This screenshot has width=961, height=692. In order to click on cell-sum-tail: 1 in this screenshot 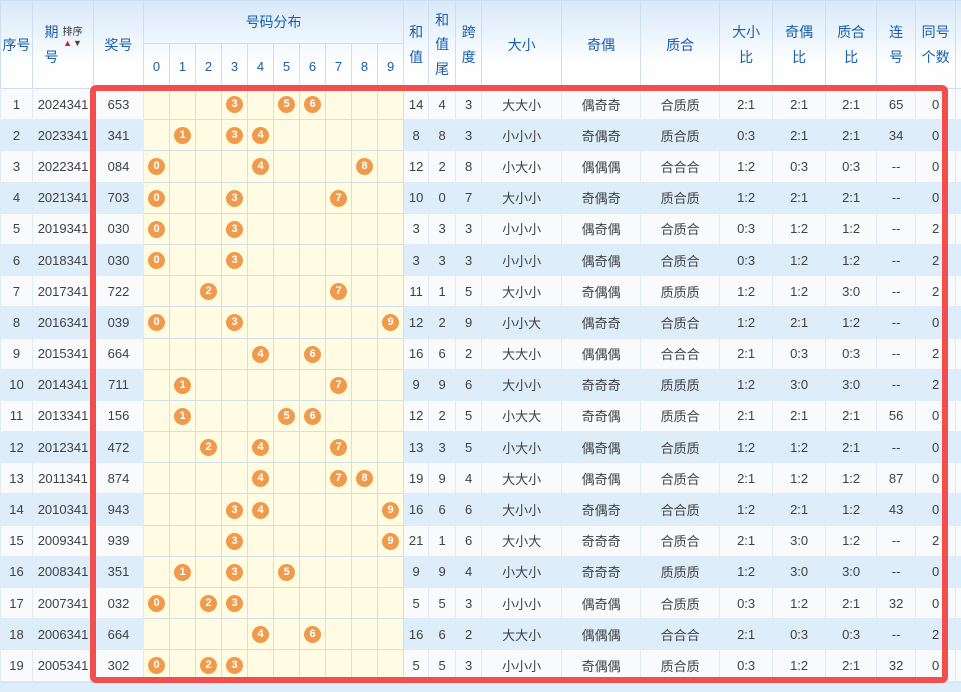, I will do `click(442, 540)`.